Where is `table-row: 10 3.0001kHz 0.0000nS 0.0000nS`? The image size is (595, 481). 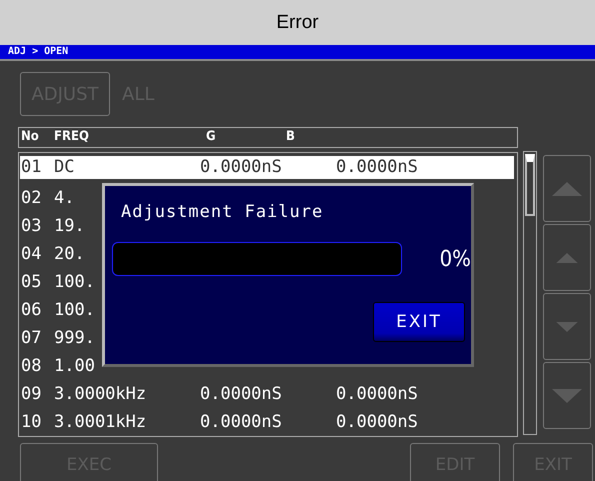 table-row: 10 3.0001kHz 0.0000nS 0.0000nS is located at coordinates (267, 422).